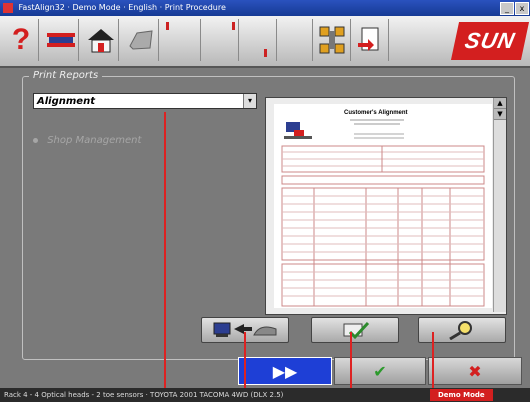  I want to click on shop-management-option: Shop Management, so click(87, 140).